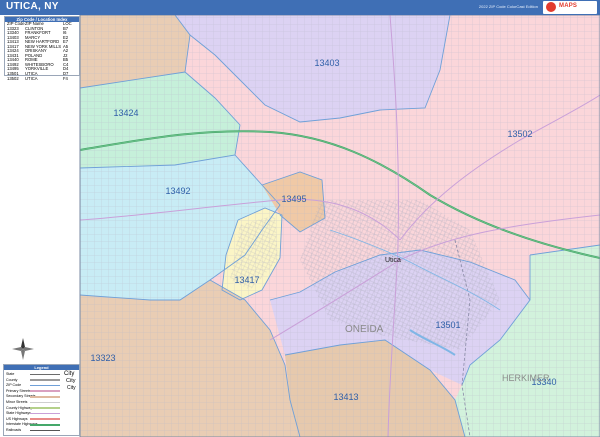 The width and height of the screenshot is (600, 437). Describe the element at coordinates (65, 78) in the screenshot. I see `zip-index-cell: F4` at that location.